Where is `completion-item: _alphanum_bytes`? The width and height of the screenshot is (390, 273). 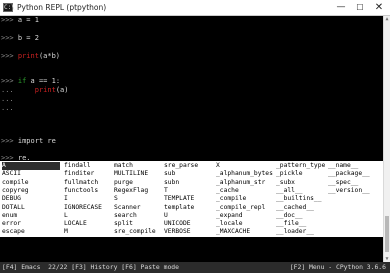
completion-item: _alphanum_bytes is located at coordinates (245, 174).